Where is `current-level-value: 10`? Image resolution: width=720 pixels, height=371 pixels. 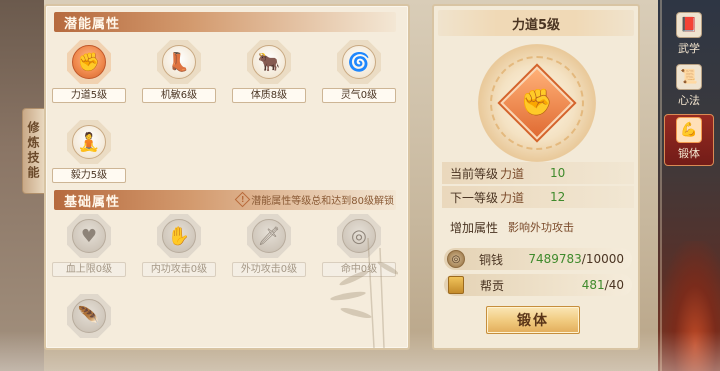 current-level-value: 10 is located at coordinates (558, 173).